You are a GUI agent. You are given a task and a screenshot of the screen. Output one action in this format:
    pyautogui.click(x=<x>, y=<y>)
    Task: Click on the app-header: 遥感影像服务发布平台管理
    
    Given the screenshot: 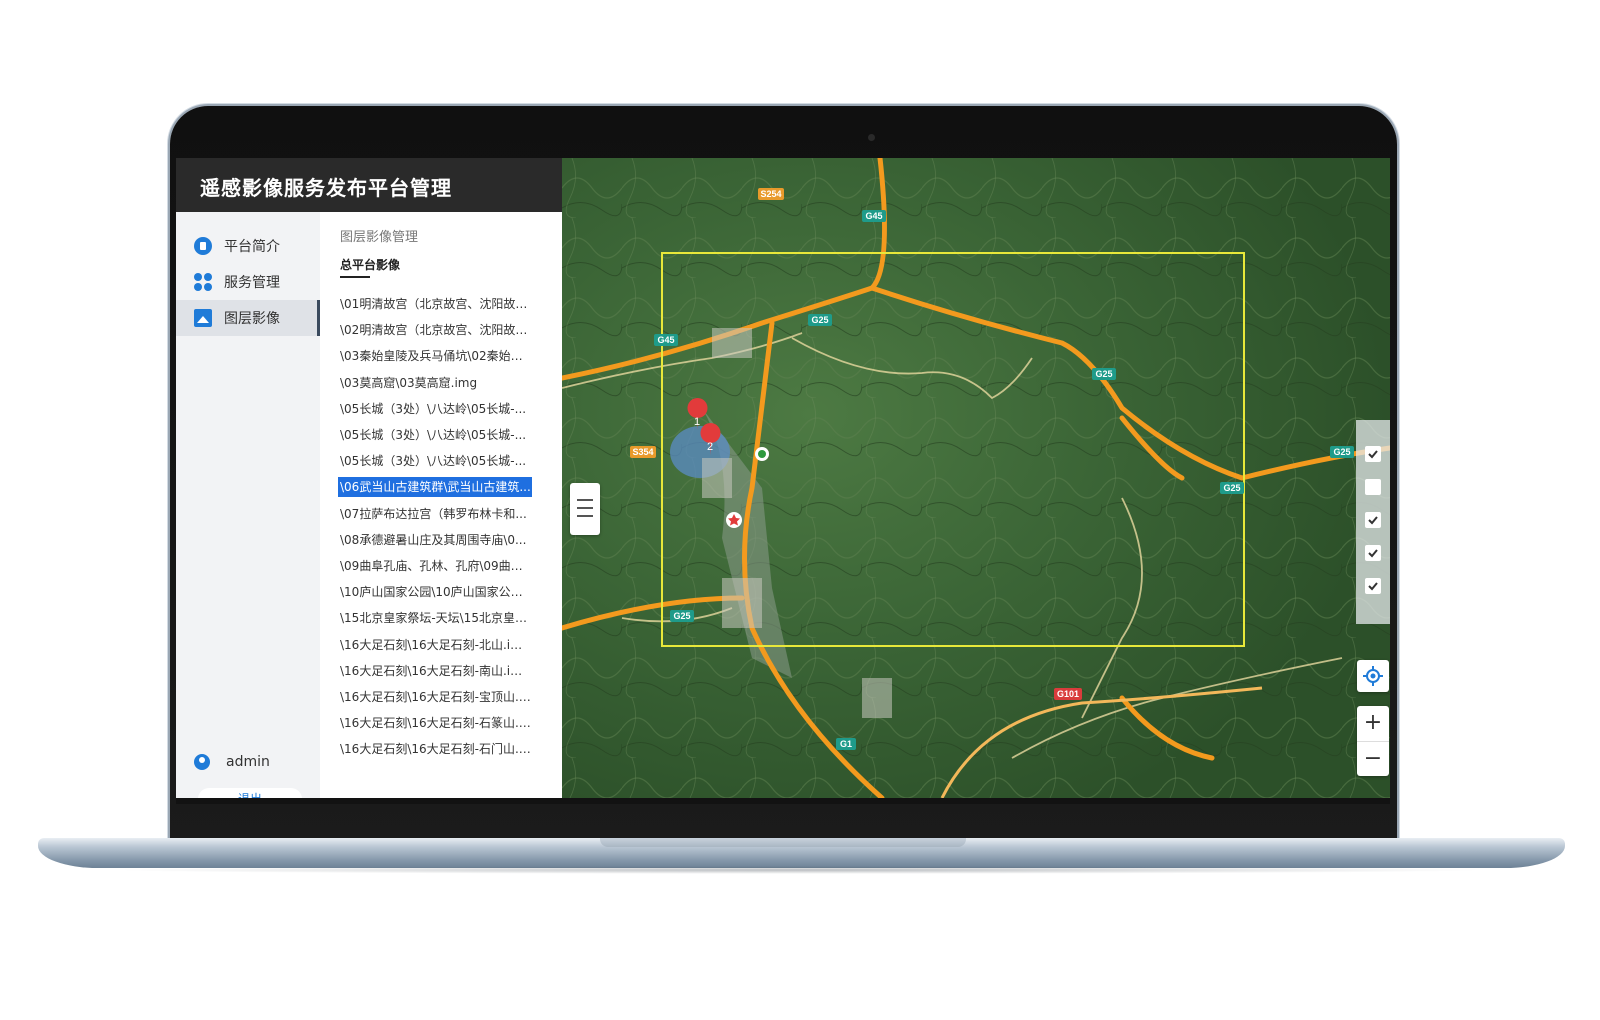 What is the action you would take?
    pyautogui.click(x=369, y=185)
    